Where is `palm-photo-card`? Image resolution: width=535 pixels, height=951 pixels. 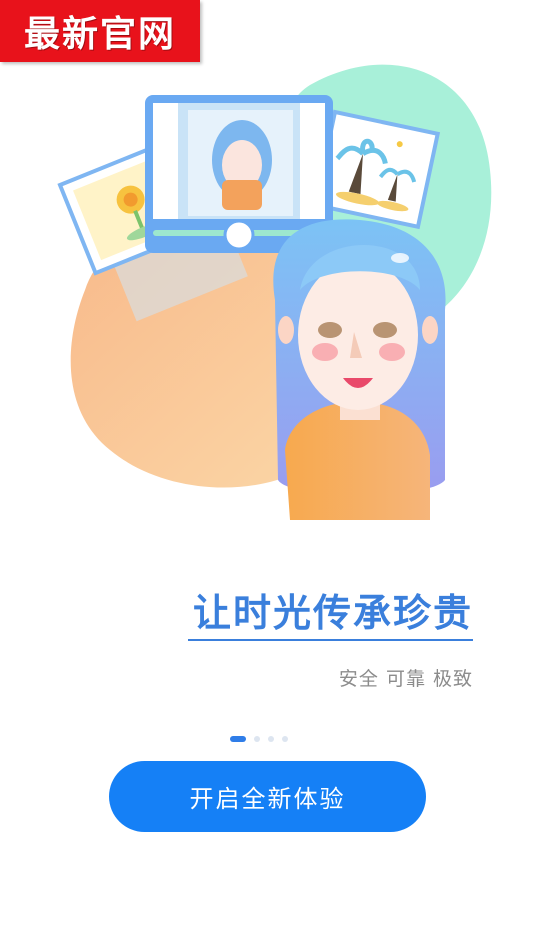
palm-photo-card is located at coordinates (376, 169).